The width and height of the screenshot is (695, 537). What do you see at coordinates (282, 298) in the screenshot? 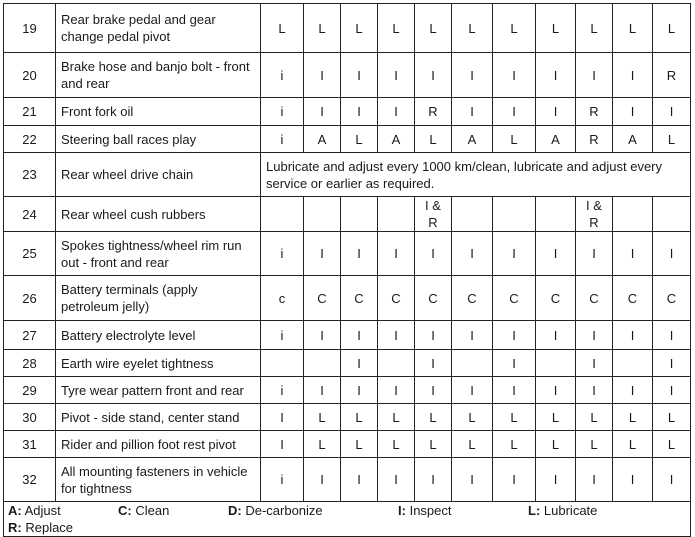
I see `schedule-cell: c` at bounding box center [282, 298].